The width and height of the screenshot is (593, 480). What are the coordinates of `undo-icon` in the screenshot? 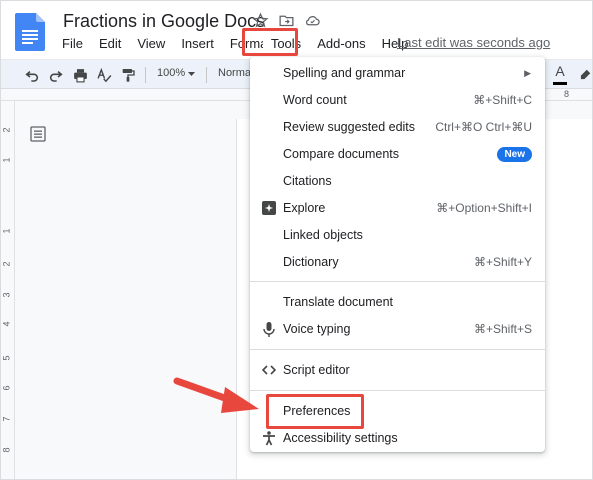 It's located at (32, 75).